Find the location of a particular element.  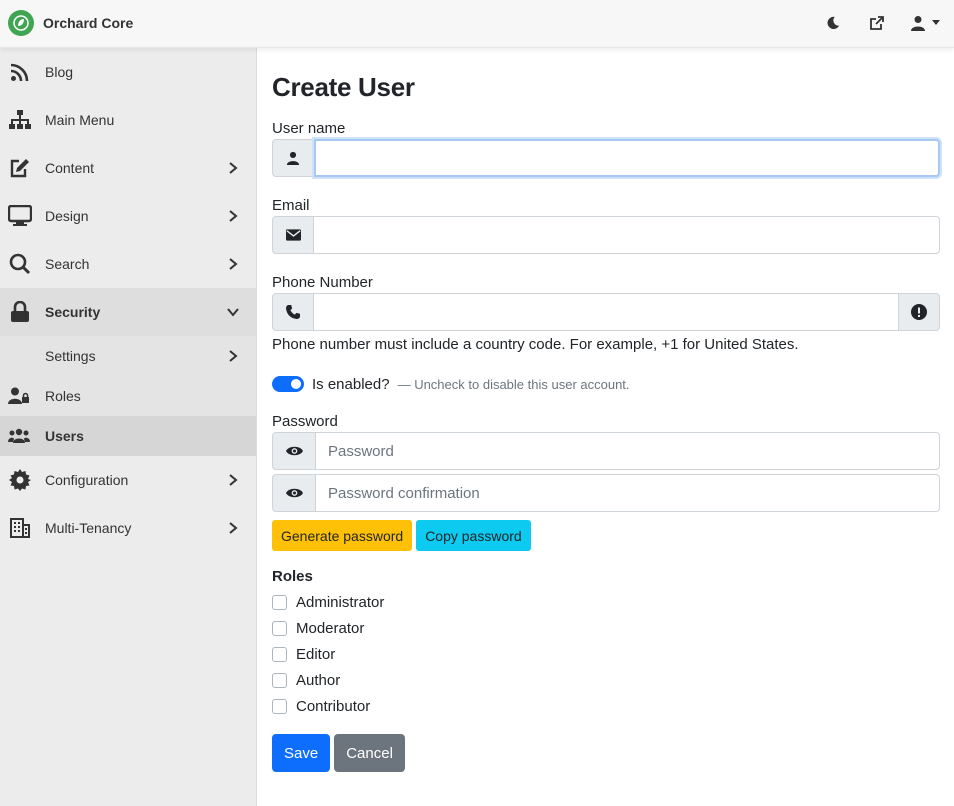

sidebar-item-design: Design is located at coordinates (128, 216).